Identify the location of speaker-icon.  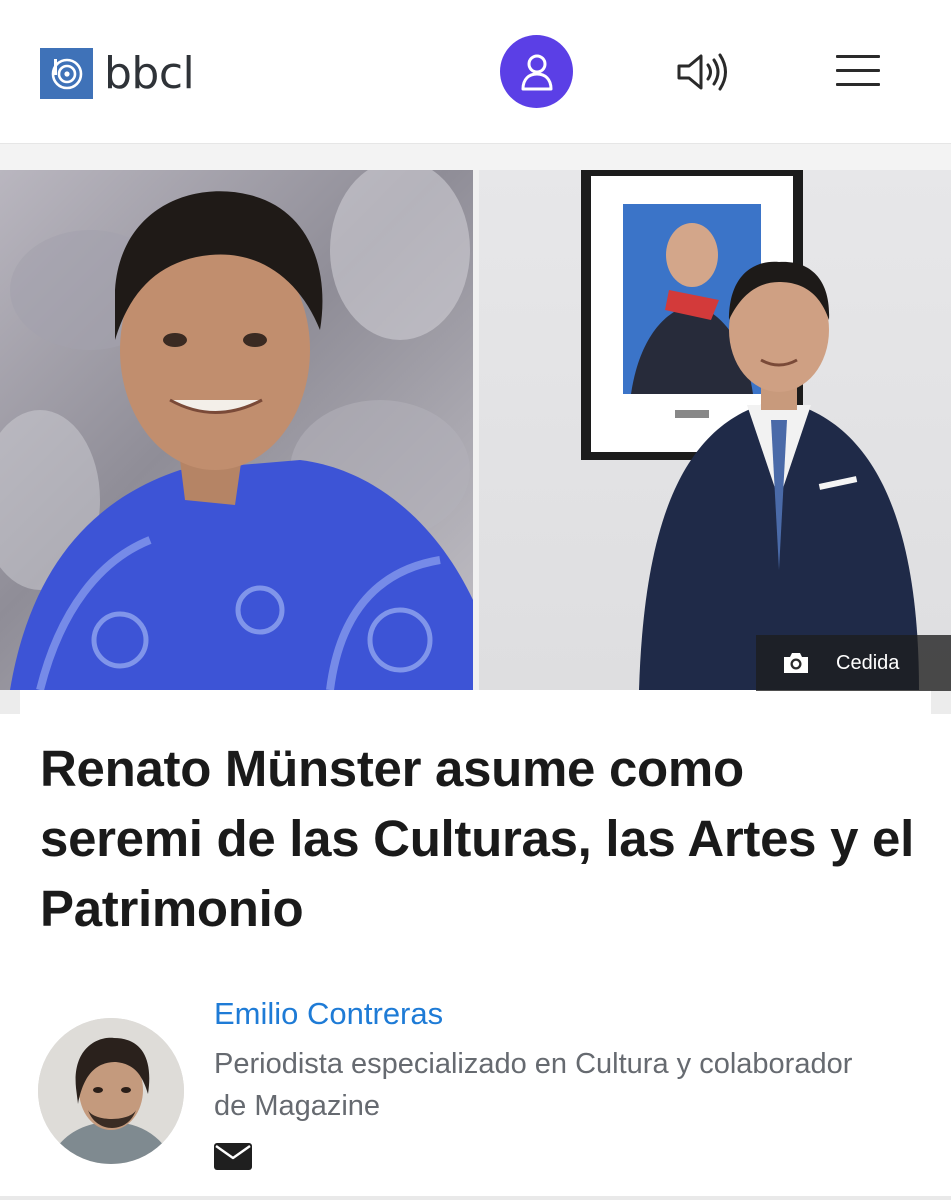
(702, 72).